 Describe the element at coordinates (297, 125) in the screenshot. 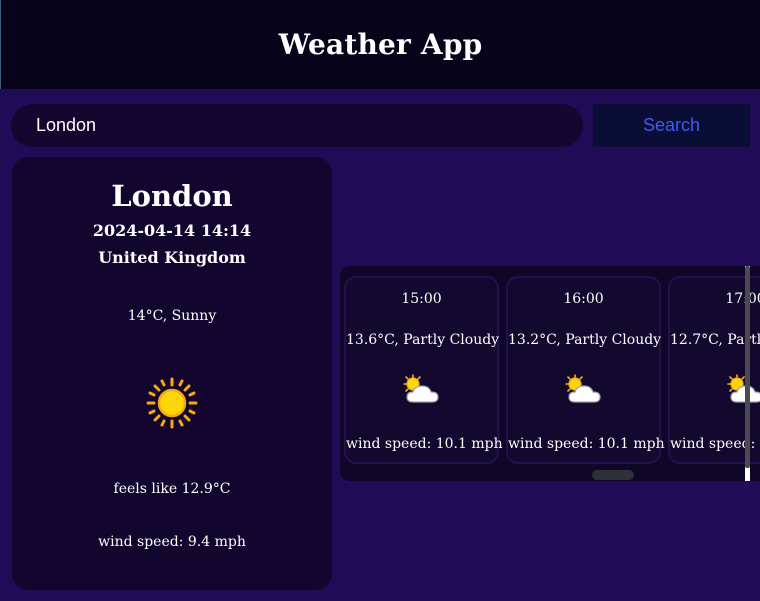

I see `search-input` at that location.